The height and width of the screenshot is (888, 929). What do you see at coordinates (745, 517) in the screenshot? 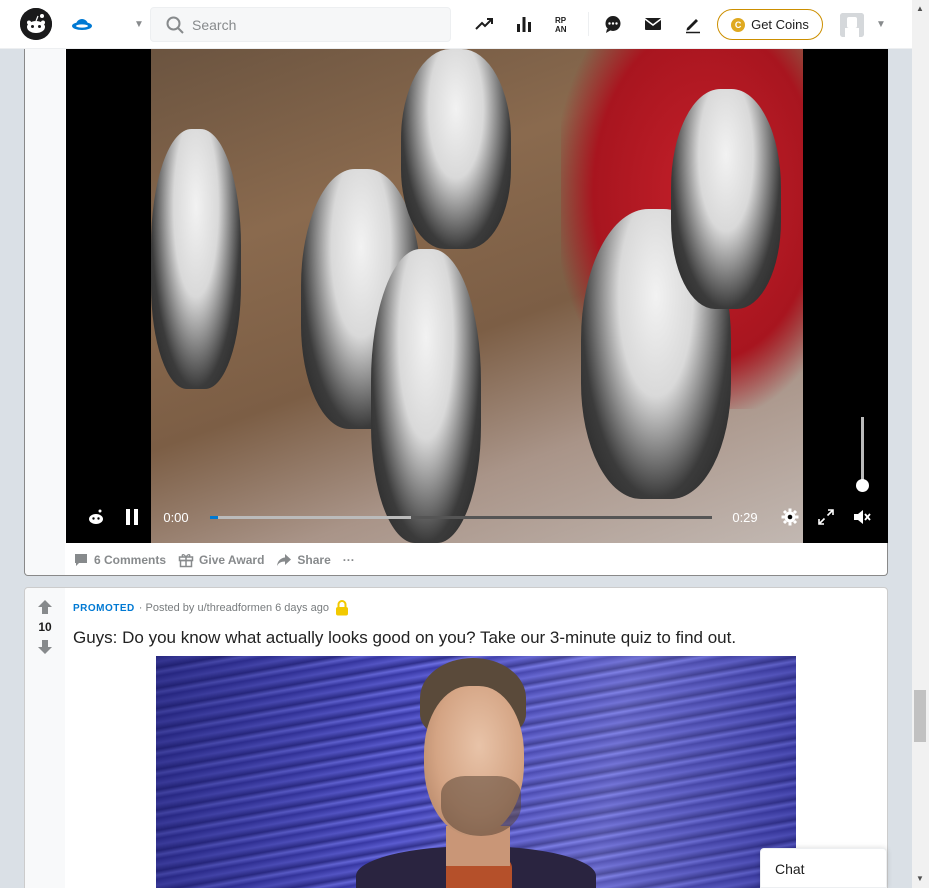
I see `video-duration: 0:29` at bounding box center [745, 517].